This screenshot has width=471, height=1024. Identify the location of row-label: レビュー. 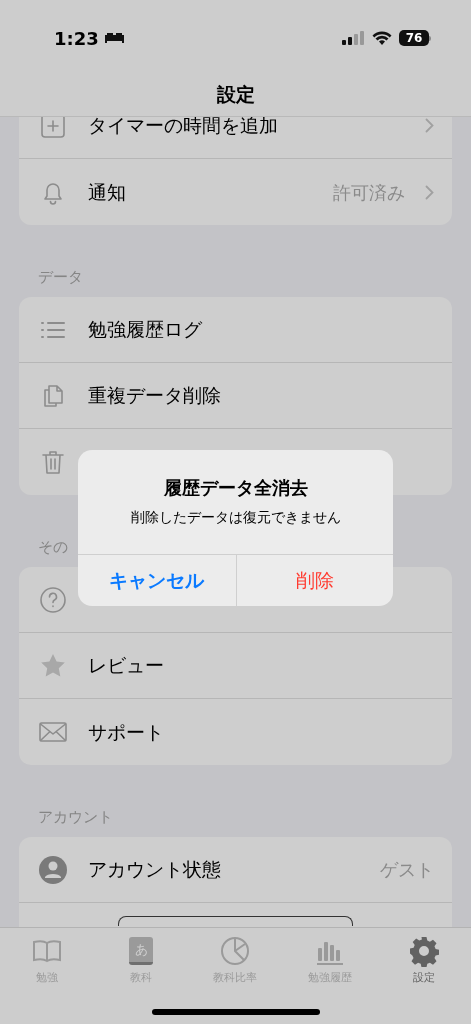
(126, 666).